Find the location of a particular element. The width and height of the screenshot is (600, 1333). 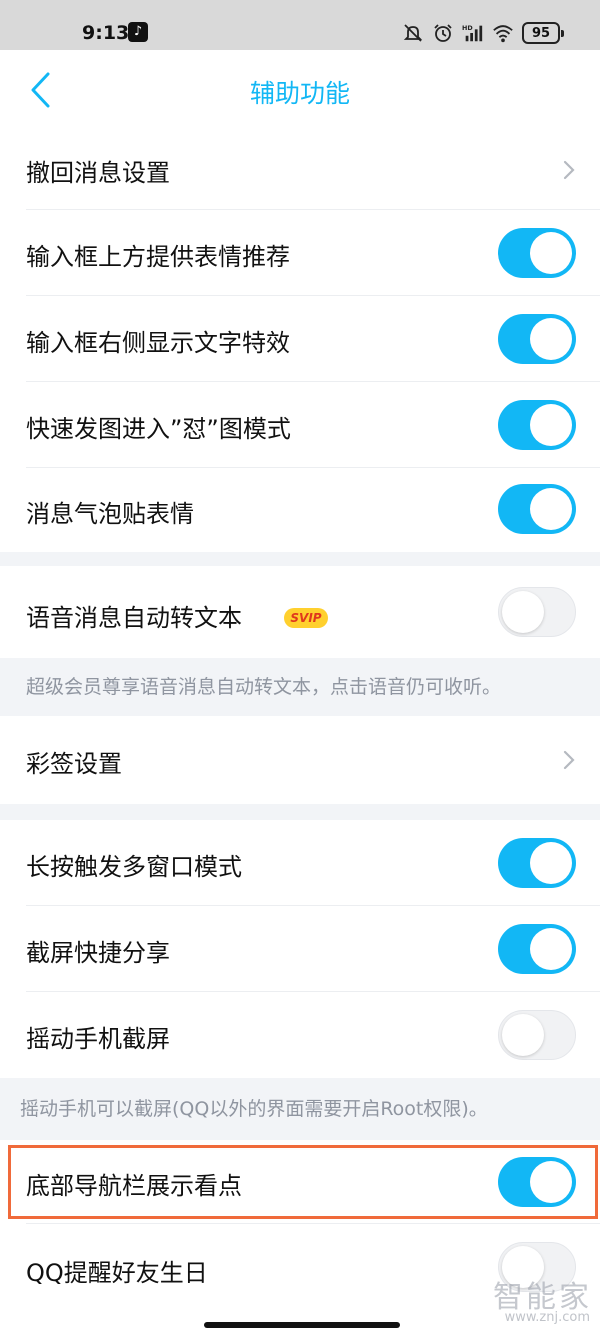

row-fast-image: 快速发图进入”怼”图模式 is located at coordinates (300, 425).